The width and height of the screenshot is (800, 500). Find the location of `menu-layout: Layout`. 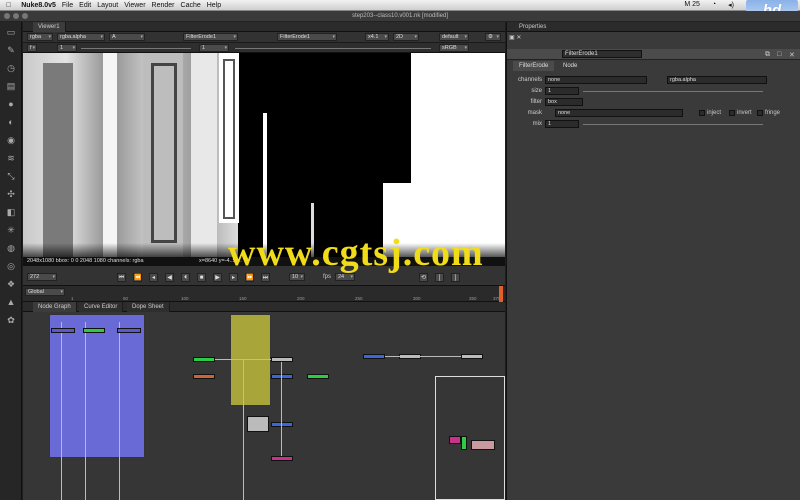

menu-layout: Layout is located at coordinates (107, 5).